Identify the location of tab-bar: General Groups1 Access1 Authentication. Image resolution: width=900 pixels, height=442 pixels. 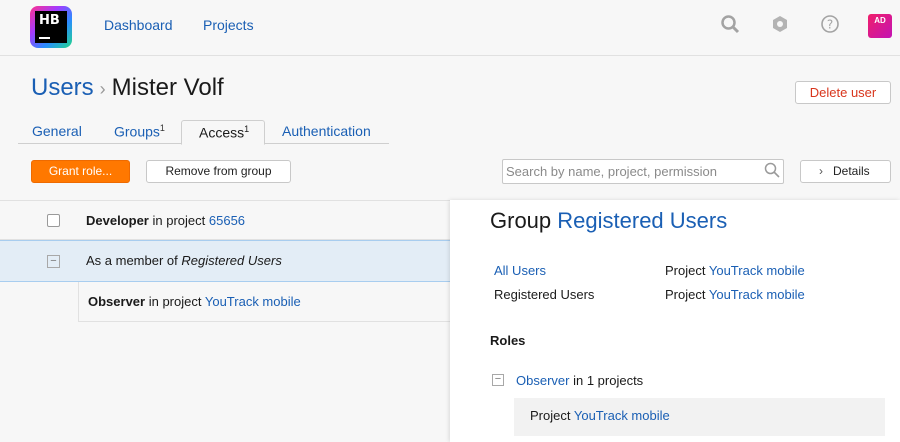
(203, 132).